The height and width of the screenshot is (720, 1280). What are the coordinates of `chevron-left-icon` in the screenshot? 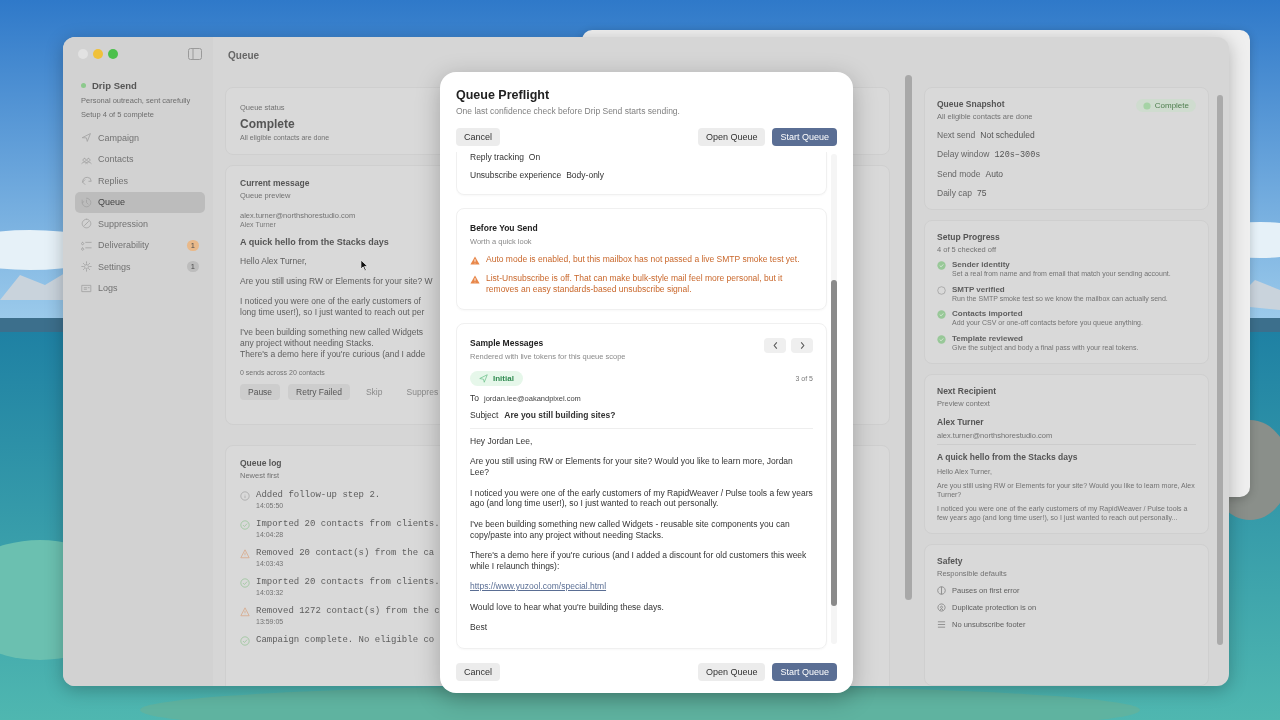 It's located at (775, 345).